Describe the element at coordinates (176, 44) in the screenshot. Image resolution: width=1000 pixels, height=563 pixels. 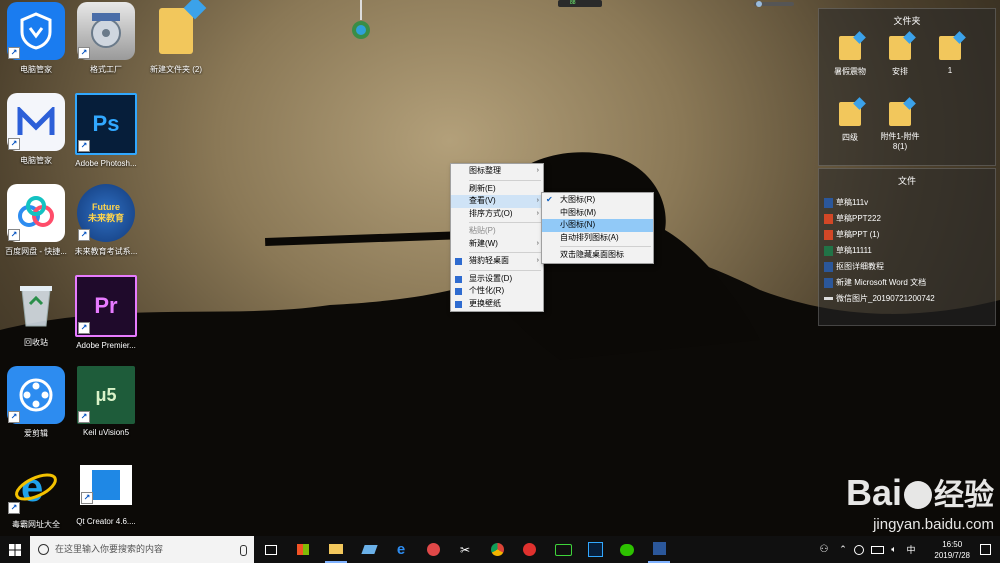
I see `desktop-icon-new-folder: 新建文件夹 (2)` at that location.